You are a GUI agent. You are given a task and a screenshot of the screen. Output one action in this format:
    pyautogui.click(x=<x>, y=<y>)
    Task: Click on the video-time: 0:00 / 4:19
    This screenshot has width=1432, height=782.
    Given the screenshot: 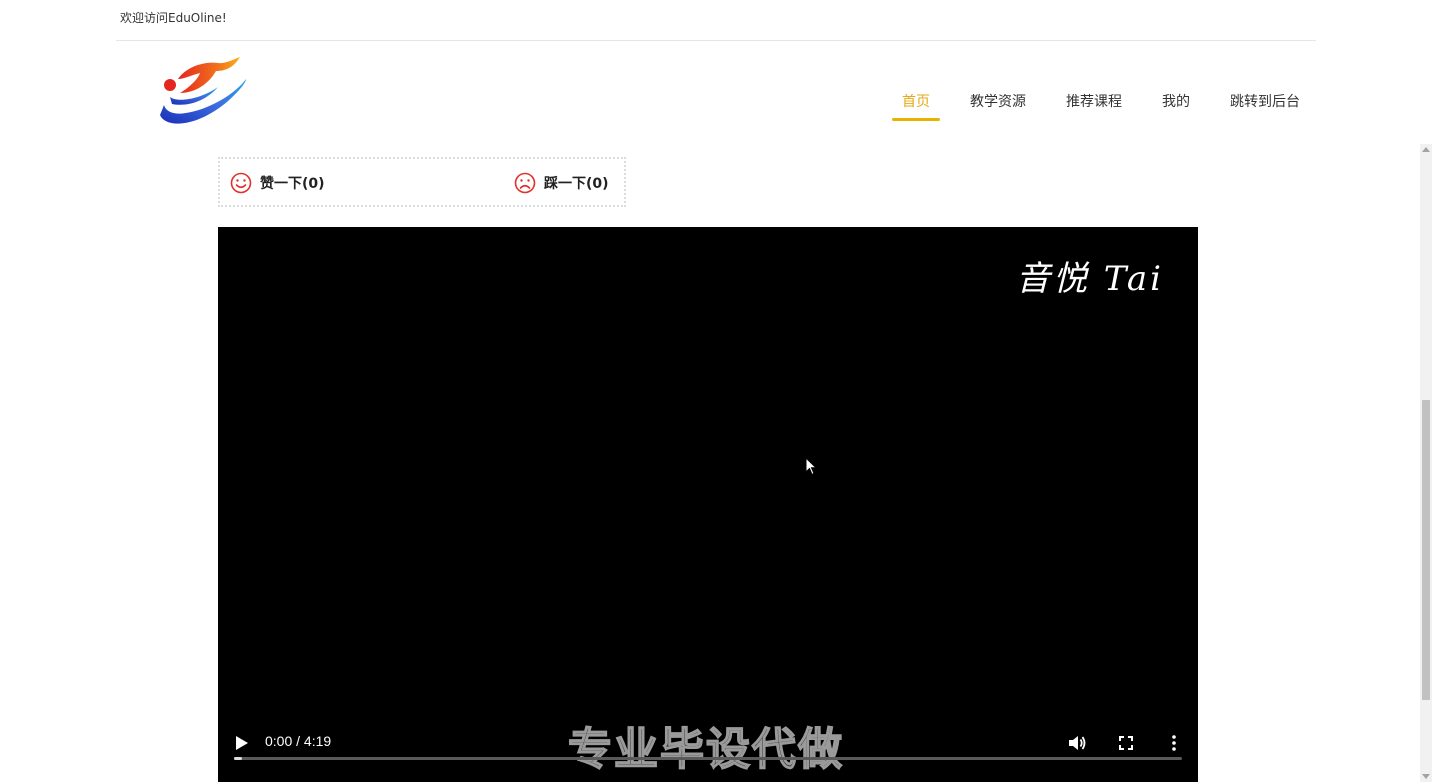 What is the action you would take?
    pyautogui.click(x=298, y=741)
    